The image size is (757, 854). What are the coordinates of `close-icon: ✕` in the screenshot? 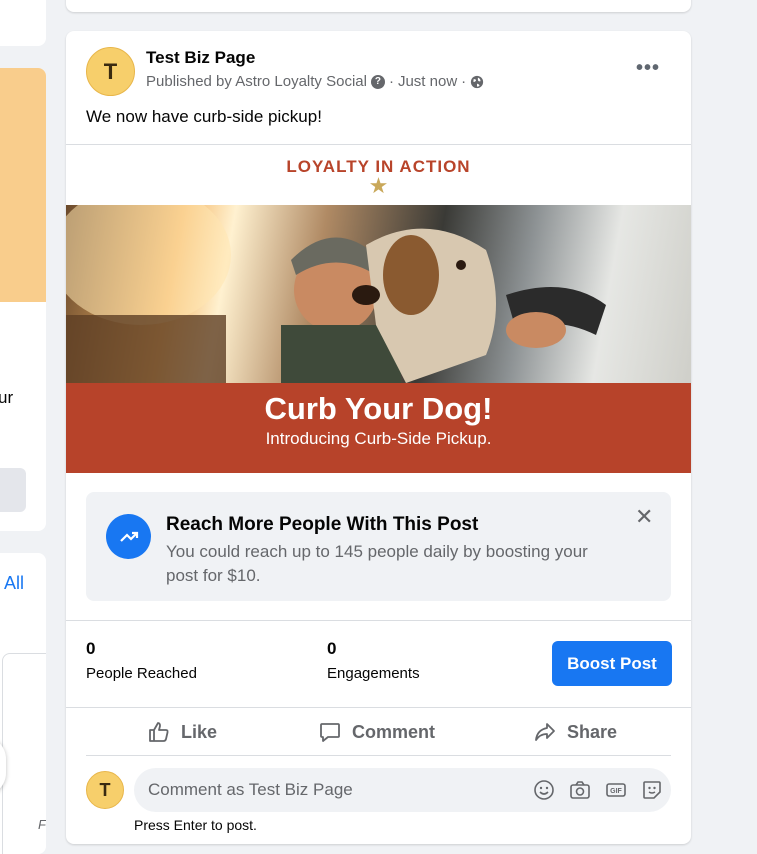 It's located at (644, 517).